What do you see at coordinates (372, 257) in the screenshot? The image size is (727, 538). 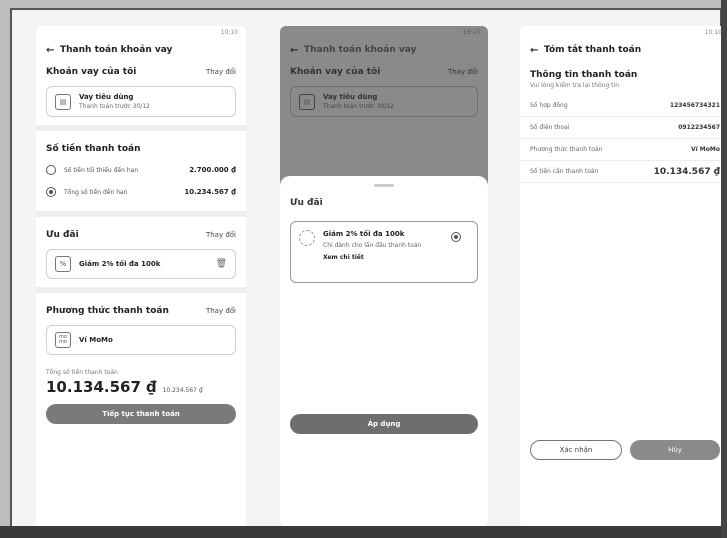 I see `offer-details-link: Xem chi tiết` at bounding box center [372, 257].